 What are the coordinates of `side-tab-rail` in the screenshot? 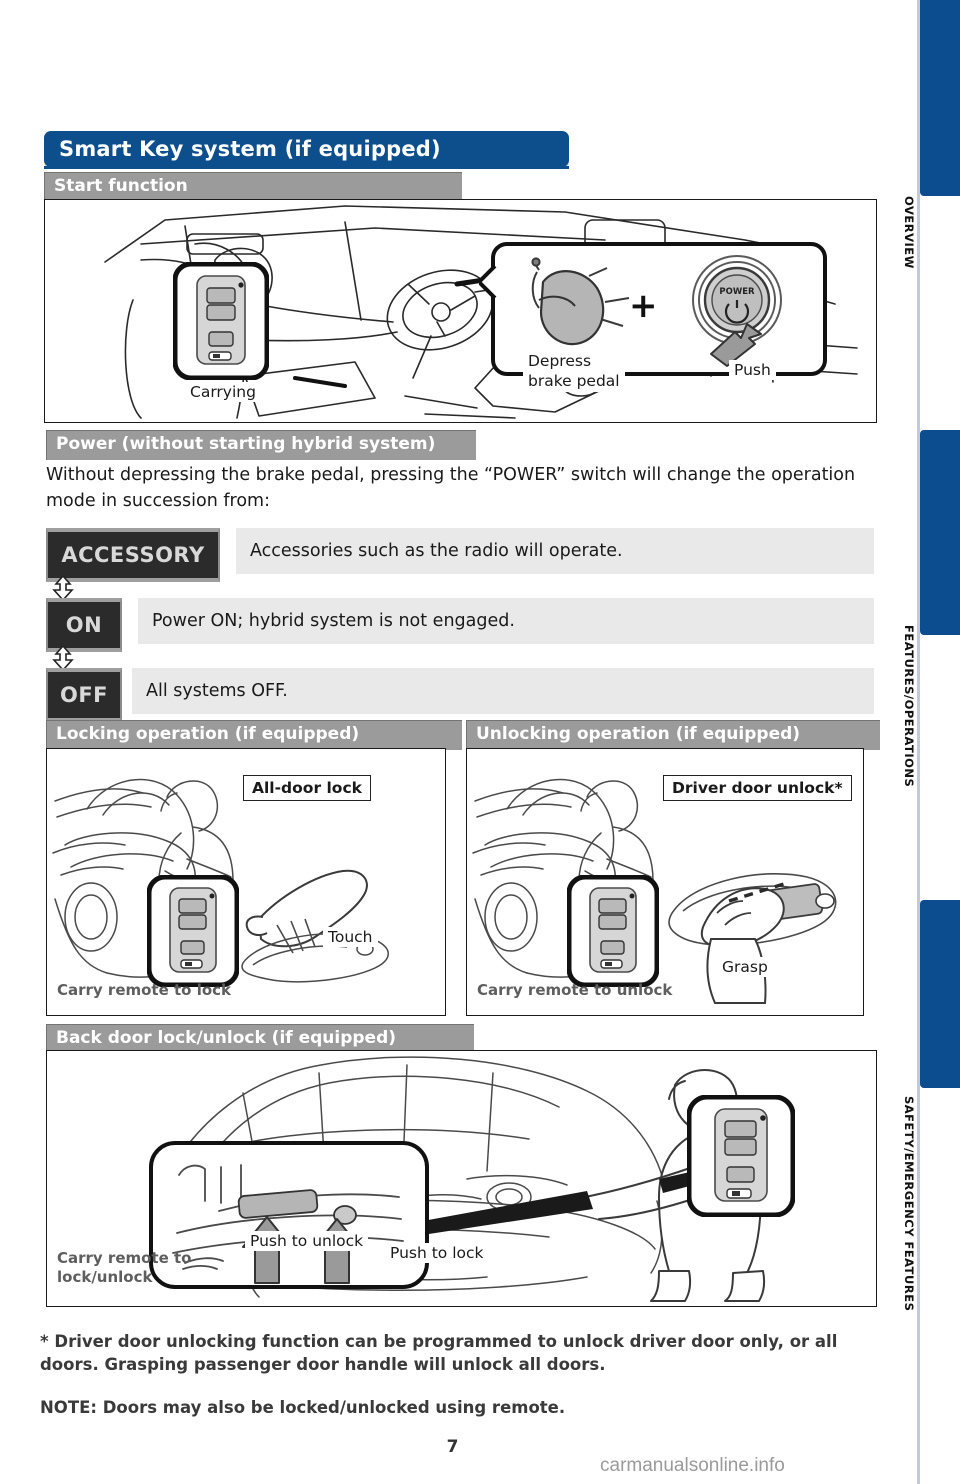 It's located at (940, 742).